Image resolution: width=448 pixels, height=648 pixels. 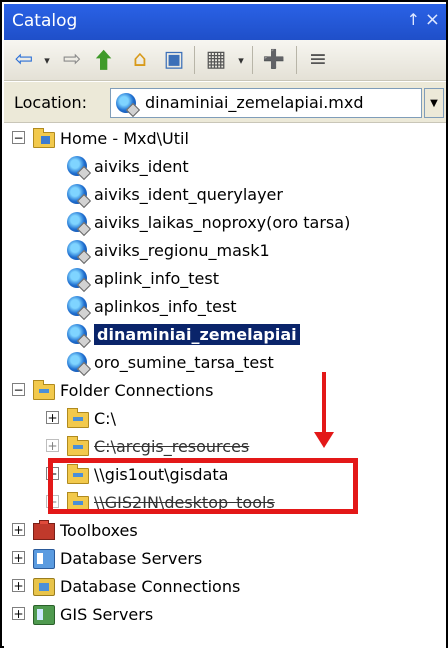 What do you see at coordinates (18, 389) in the screenshot?
I see `folder-connections-expander: −` at bounding box center [18, 389].